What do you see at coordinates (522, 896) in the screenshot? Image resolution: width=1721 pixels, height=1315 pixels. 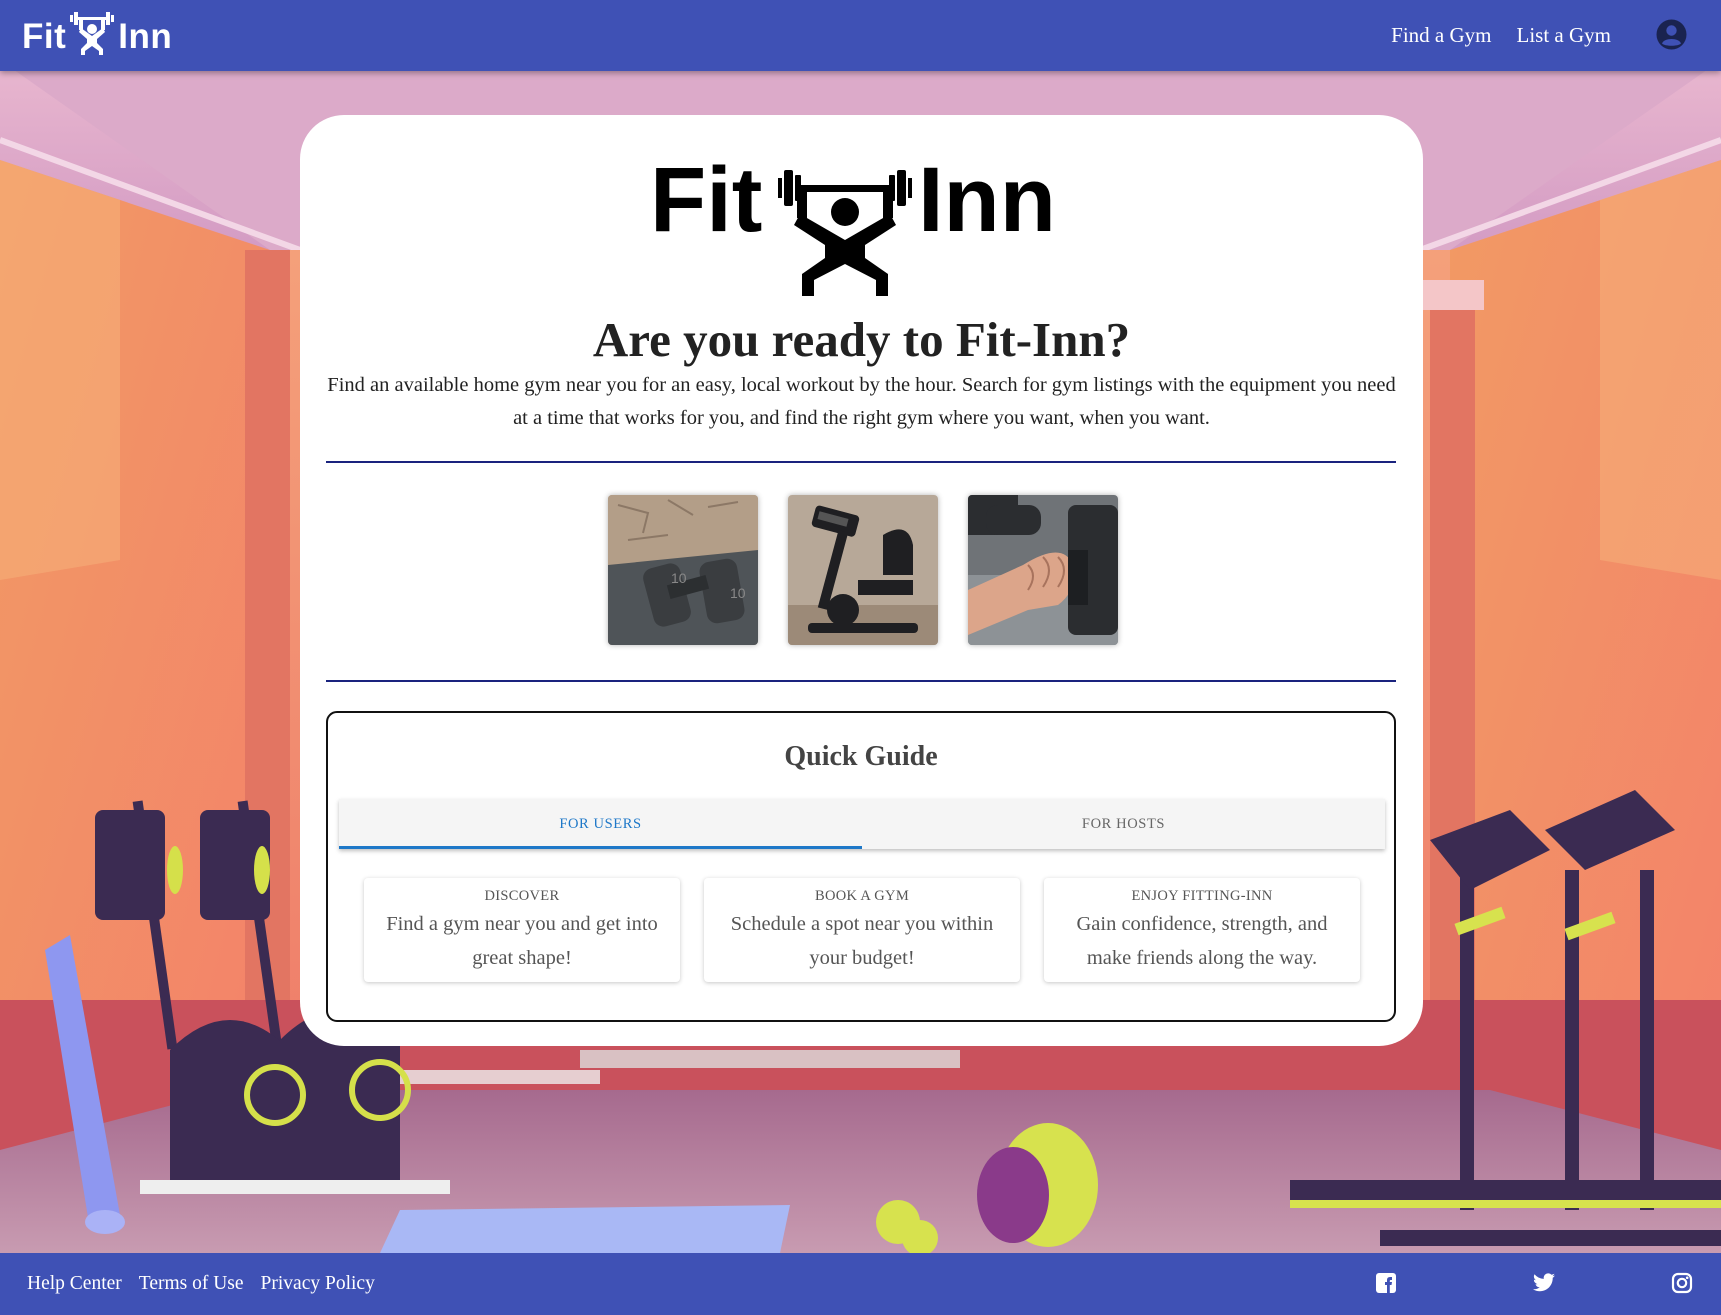 I see `step-label: DISCOVER` at bounding box center [522, 896].